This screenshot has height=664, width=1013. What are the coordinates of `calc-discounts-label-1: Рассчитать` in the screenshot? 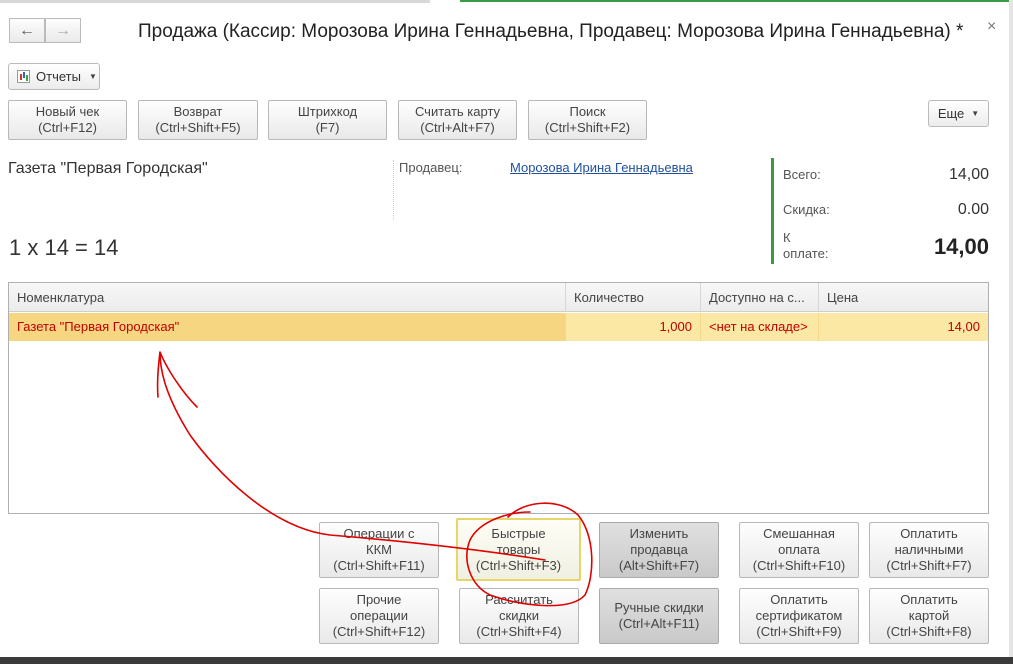 It's located at (519, 599).